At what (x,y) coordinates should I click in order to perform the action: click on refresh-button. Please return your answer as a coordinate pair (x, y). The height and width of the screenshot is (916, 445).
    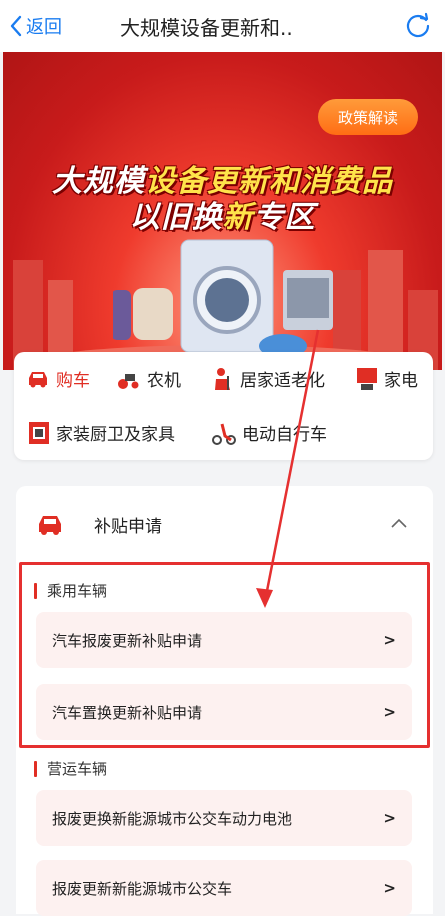
    Looking at the image, I should click on (418, 27).